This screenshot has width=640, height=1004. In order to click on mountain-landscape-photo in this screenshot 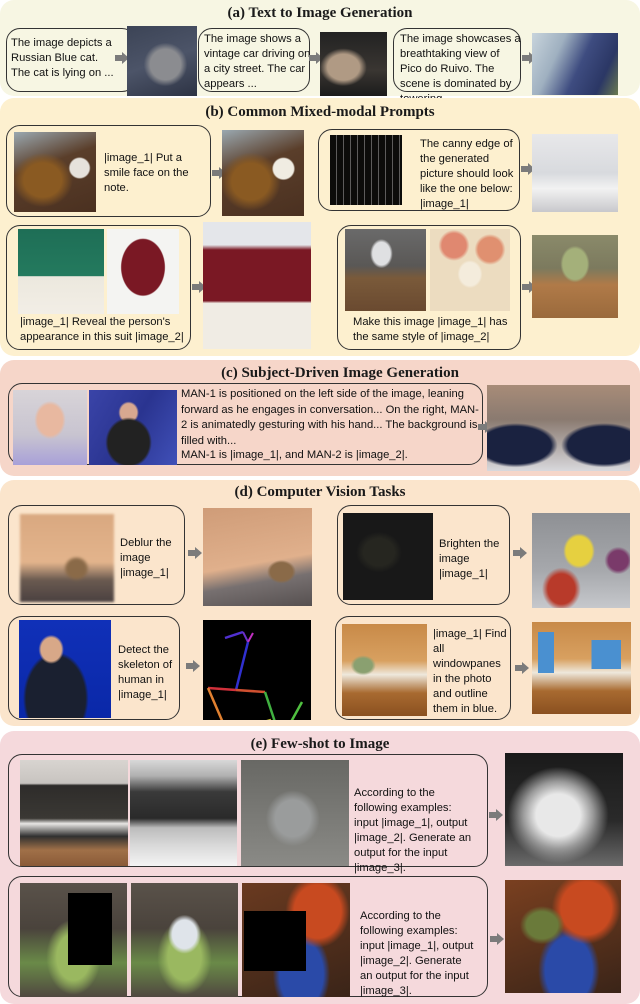, I will do `click(575, 64)`.